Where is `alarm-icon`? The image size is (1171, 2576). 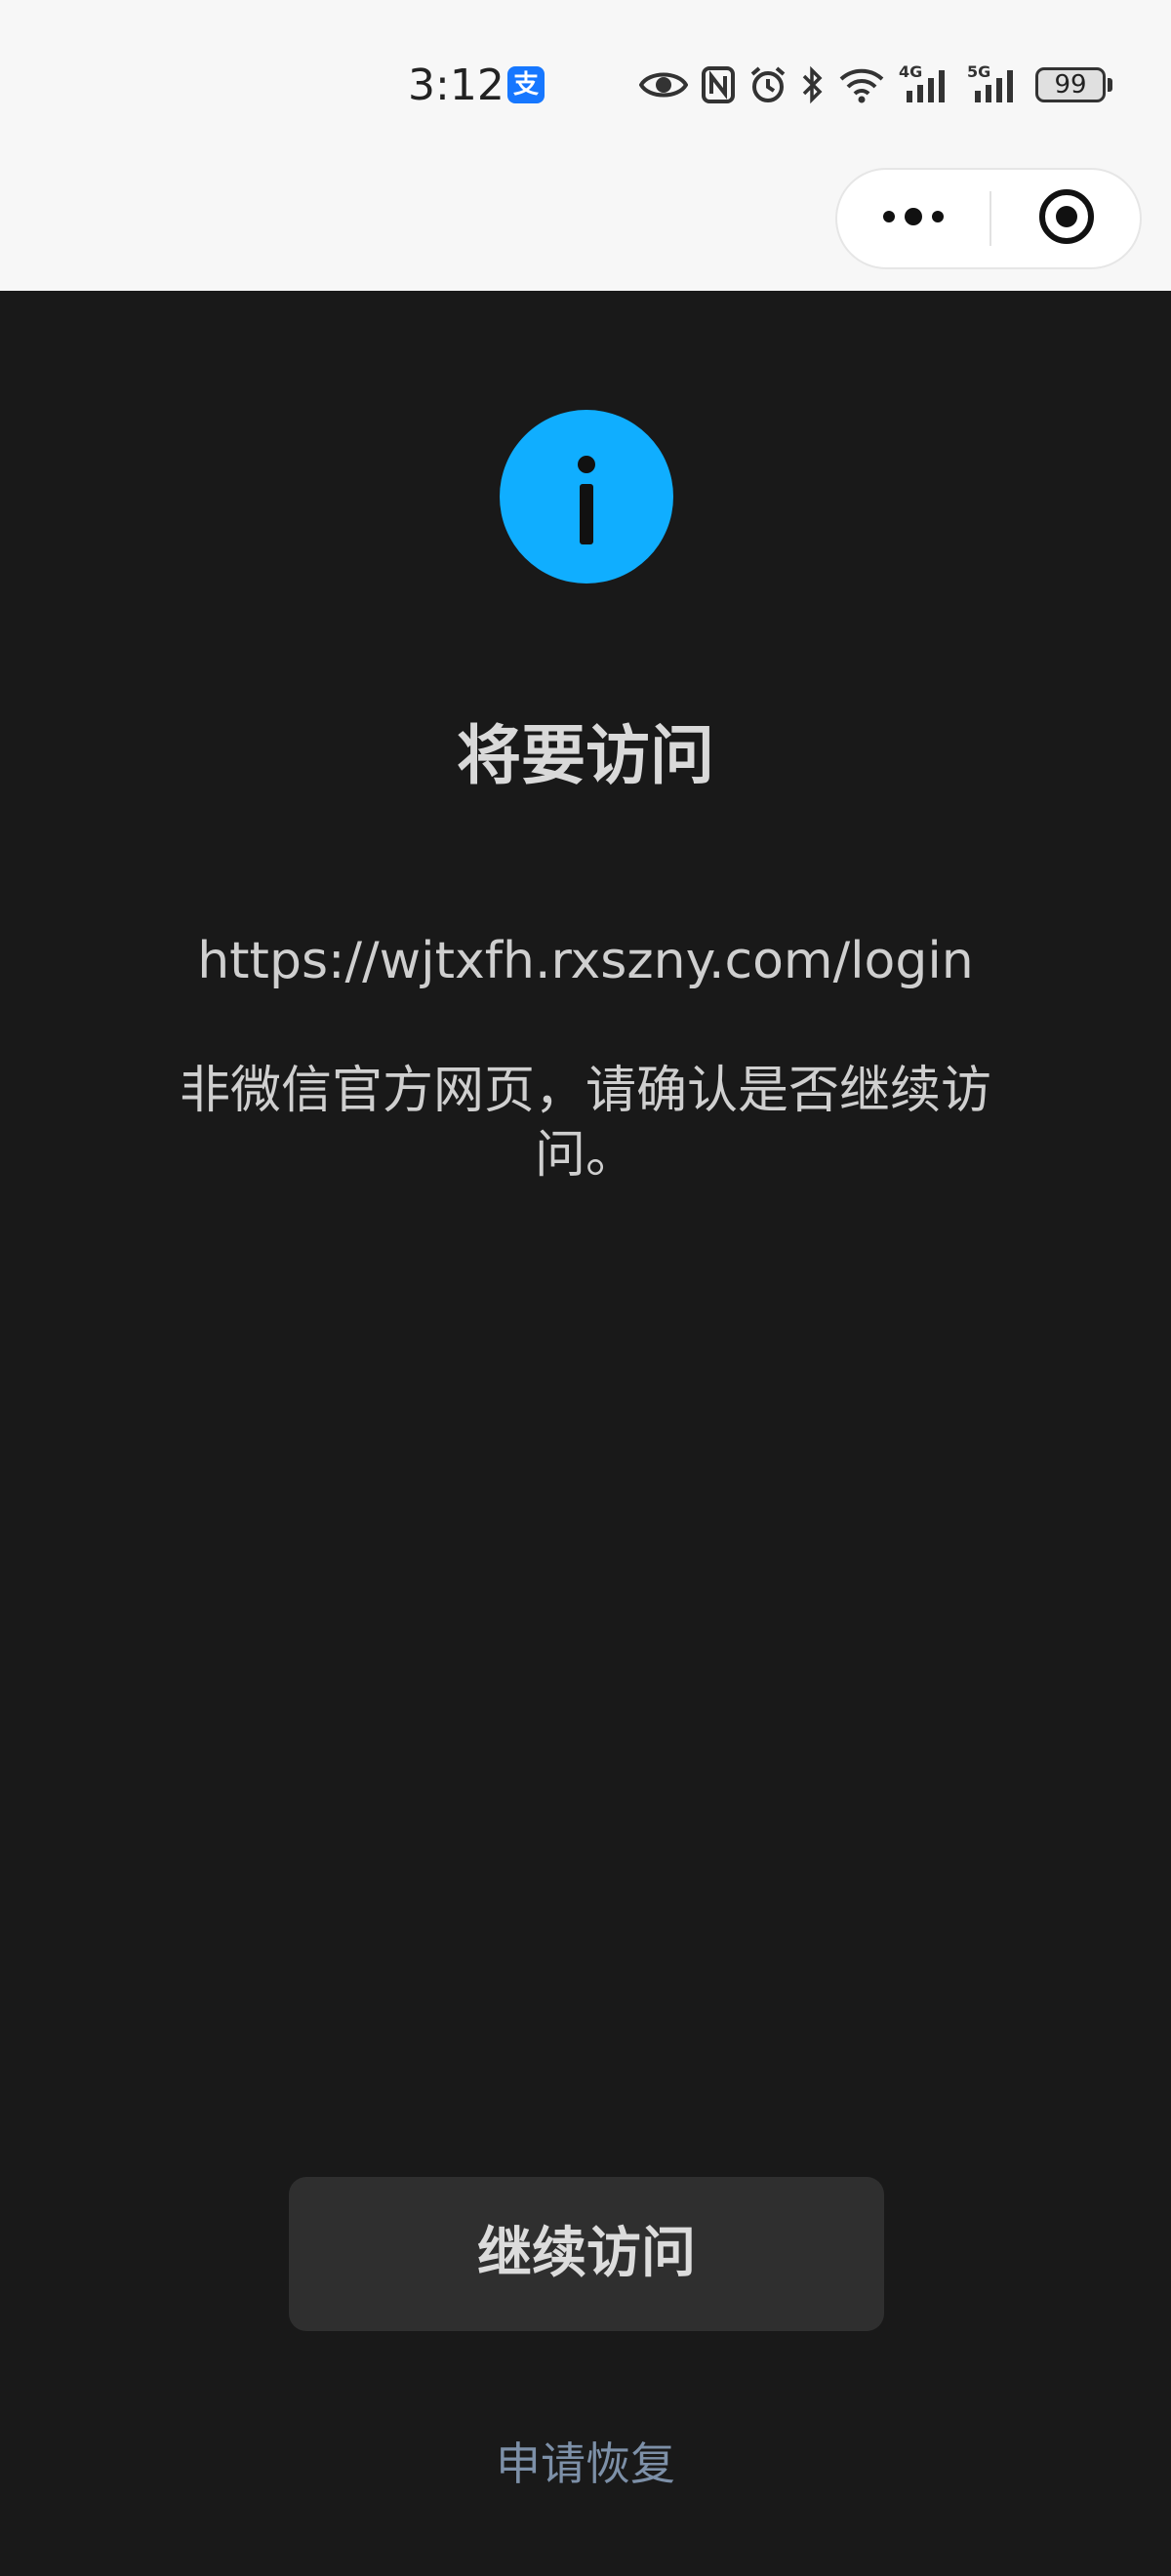 alarm-icon is located at coordinates (767, 84).